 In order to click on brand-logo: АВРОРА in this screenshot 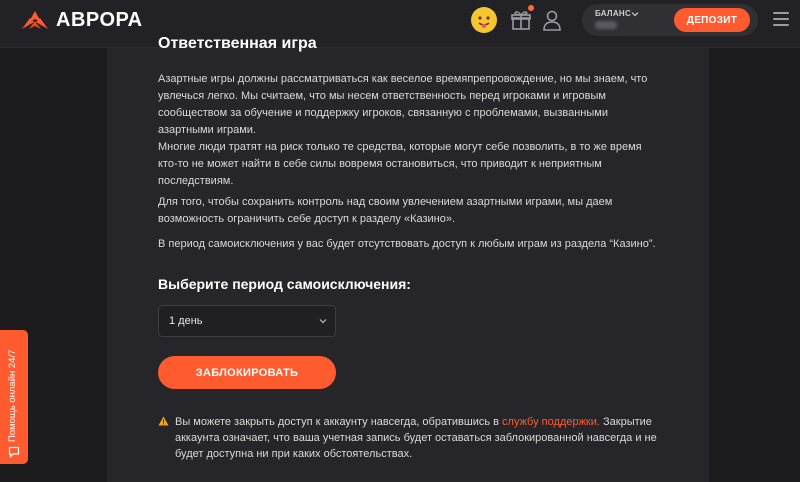, I will do `click(81, 20)`.